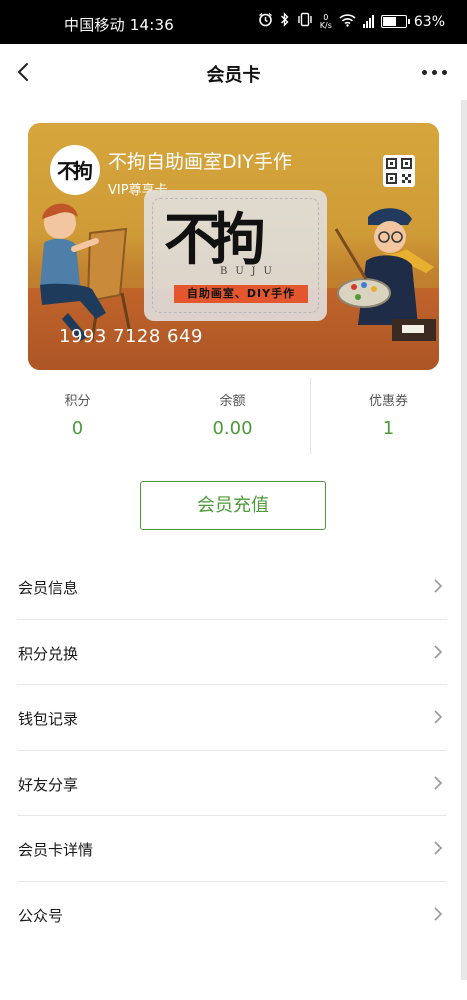  I want to click on stat-label: 余额, so click(232, 401).